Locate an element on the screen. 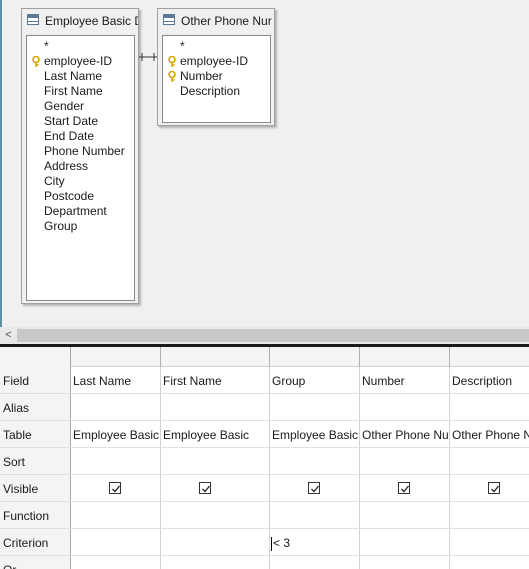 This screenshot has height=569, width=529. table-field-item: Start Date is located at coordinates (80, 121).